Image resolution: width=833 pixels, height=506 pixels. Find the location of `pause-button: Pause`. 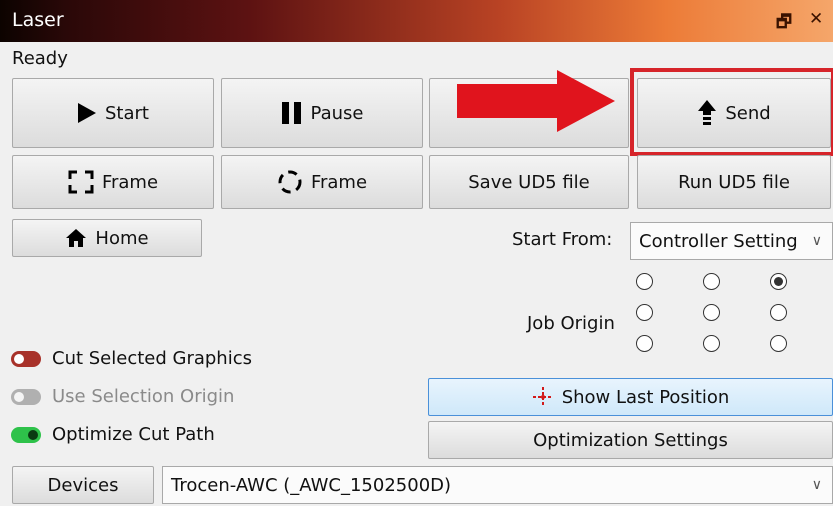

pause-button: Pause is located at coordinates (322, 113).